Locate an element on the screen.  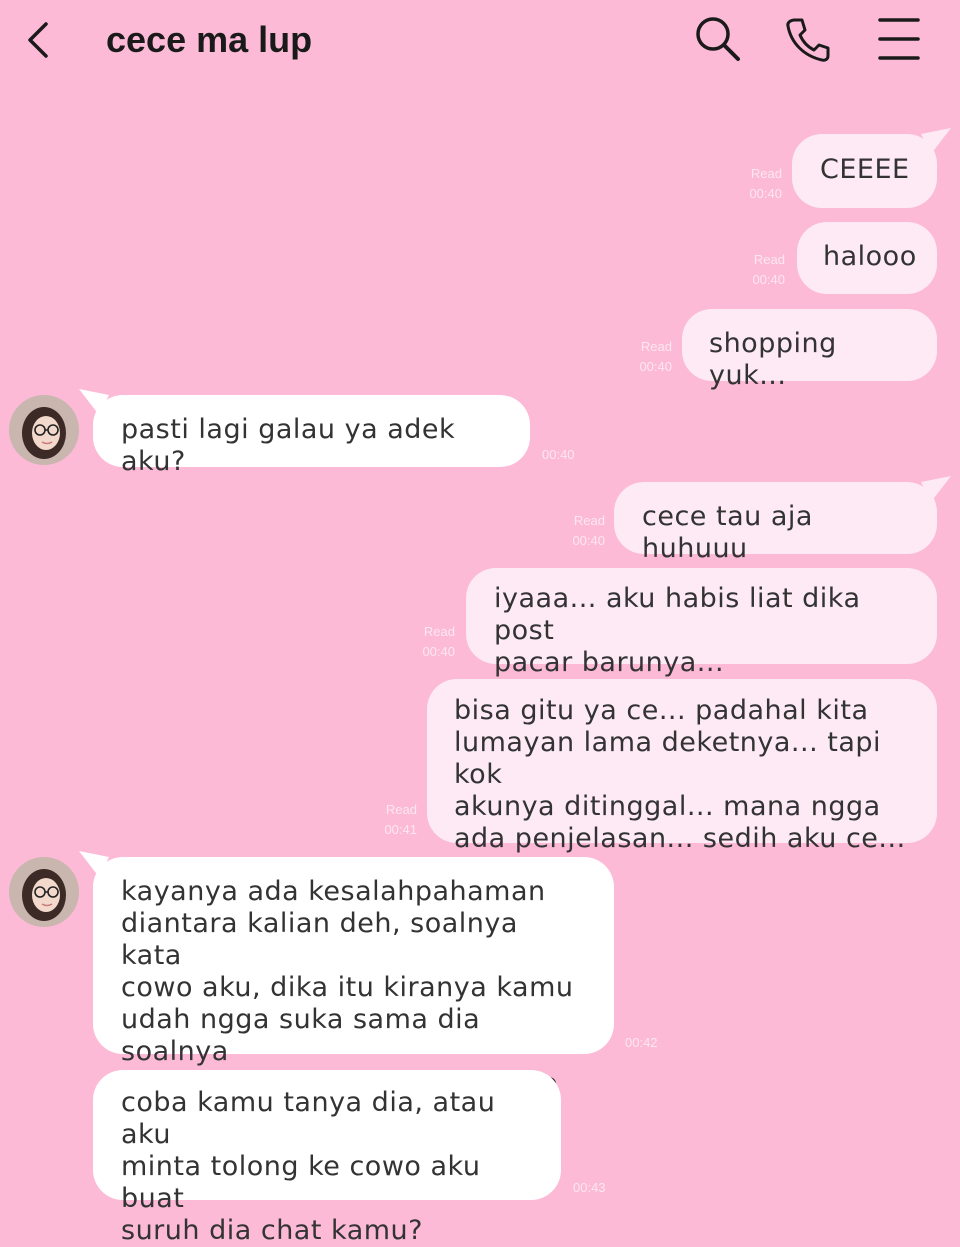
back-button is located at coordinates (39, 40).